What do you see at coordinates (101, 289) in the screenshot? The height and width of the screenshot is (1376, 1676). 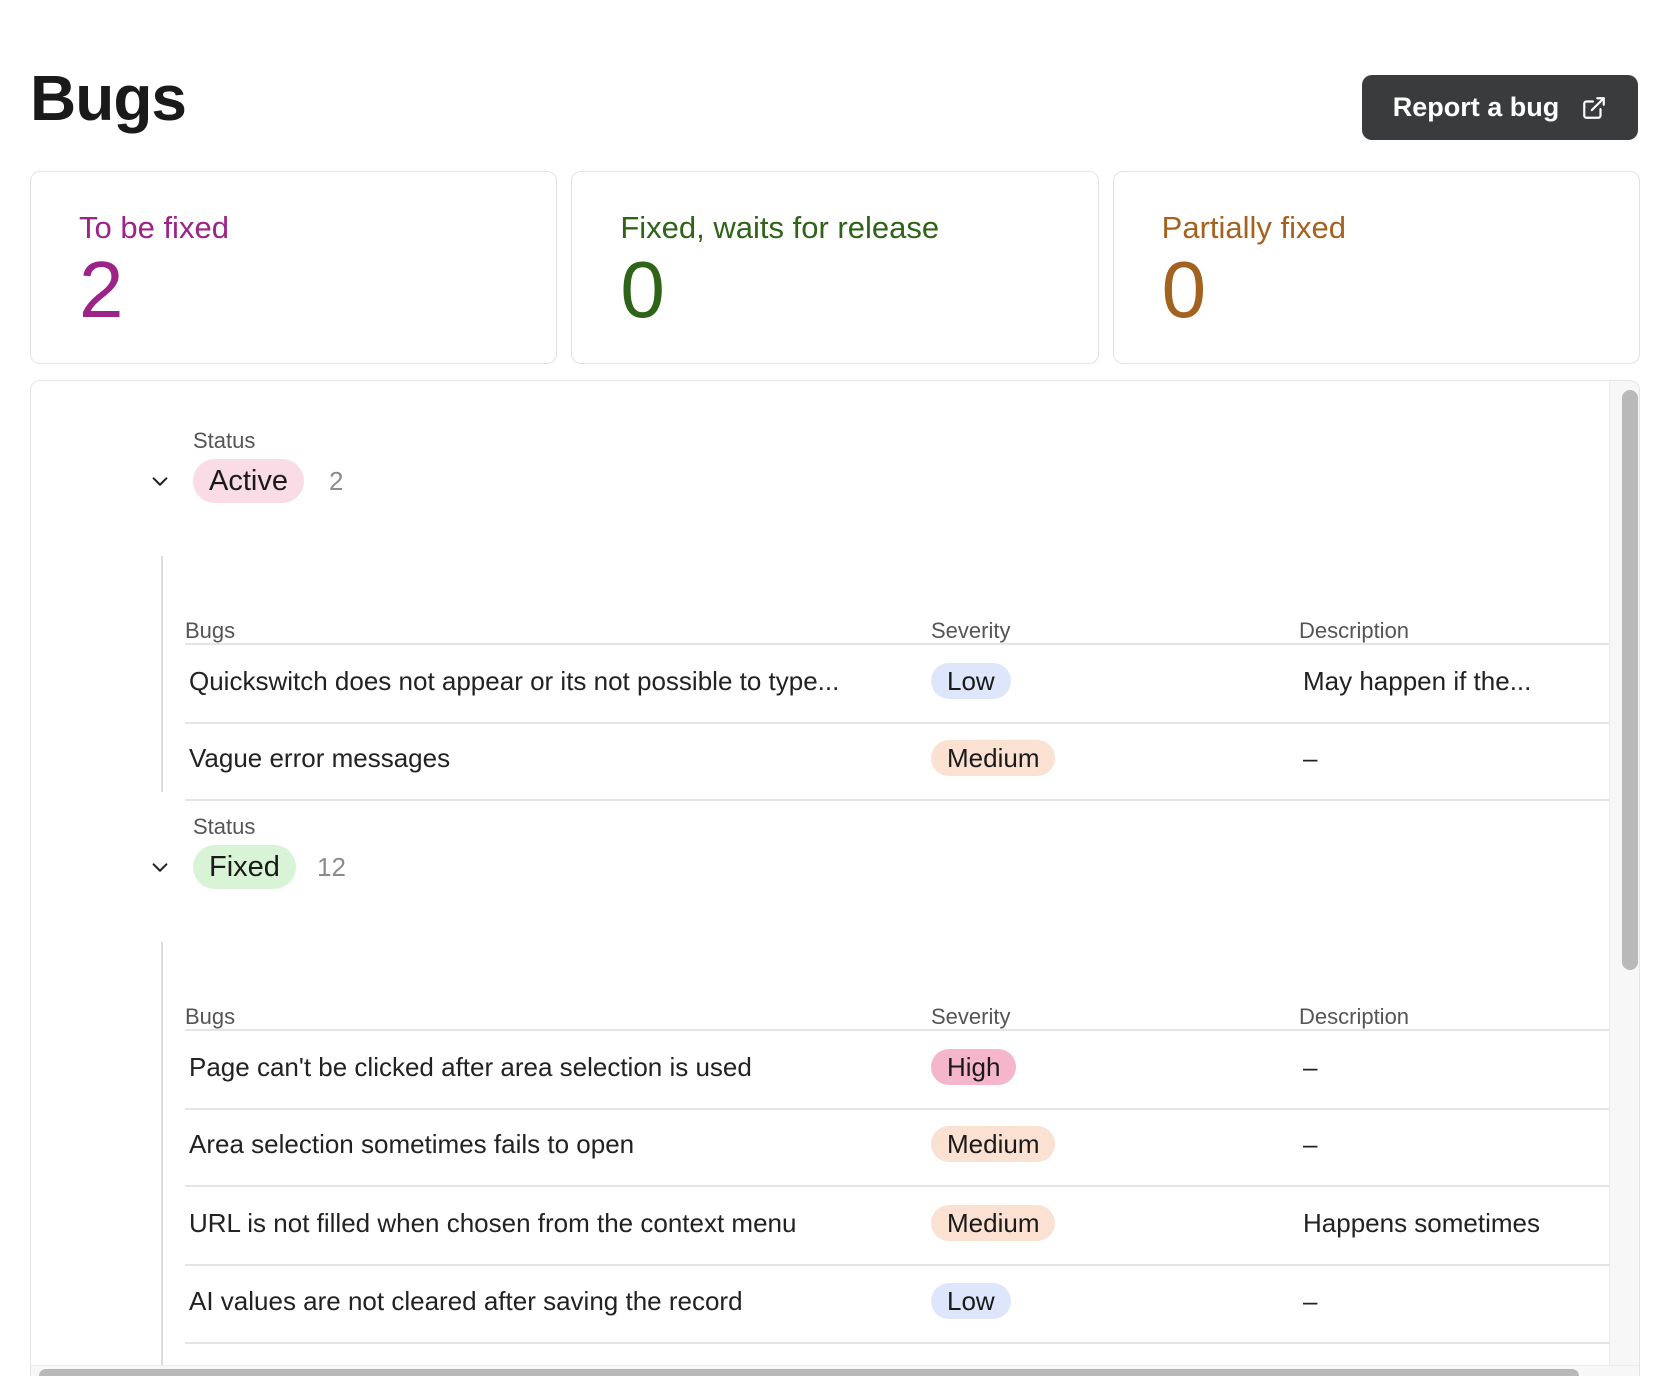 I see `stat-value: 2` at bounding box center [101, 289].